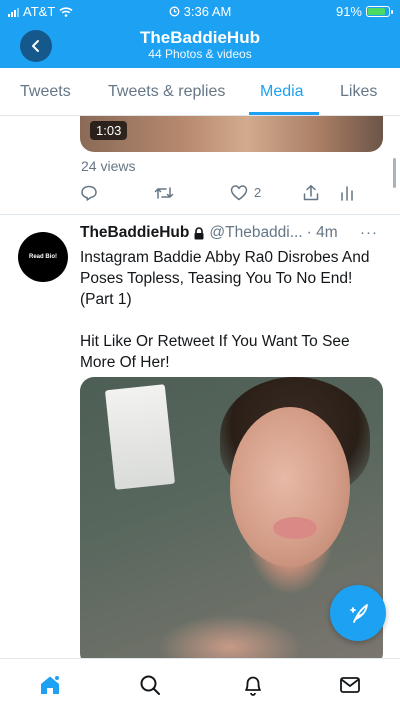 The image size is (400, 711). What do you see at coordinates (284, 113) in the screenshot?
I see `active-tab-indicator` at bounding box center [284, 113].